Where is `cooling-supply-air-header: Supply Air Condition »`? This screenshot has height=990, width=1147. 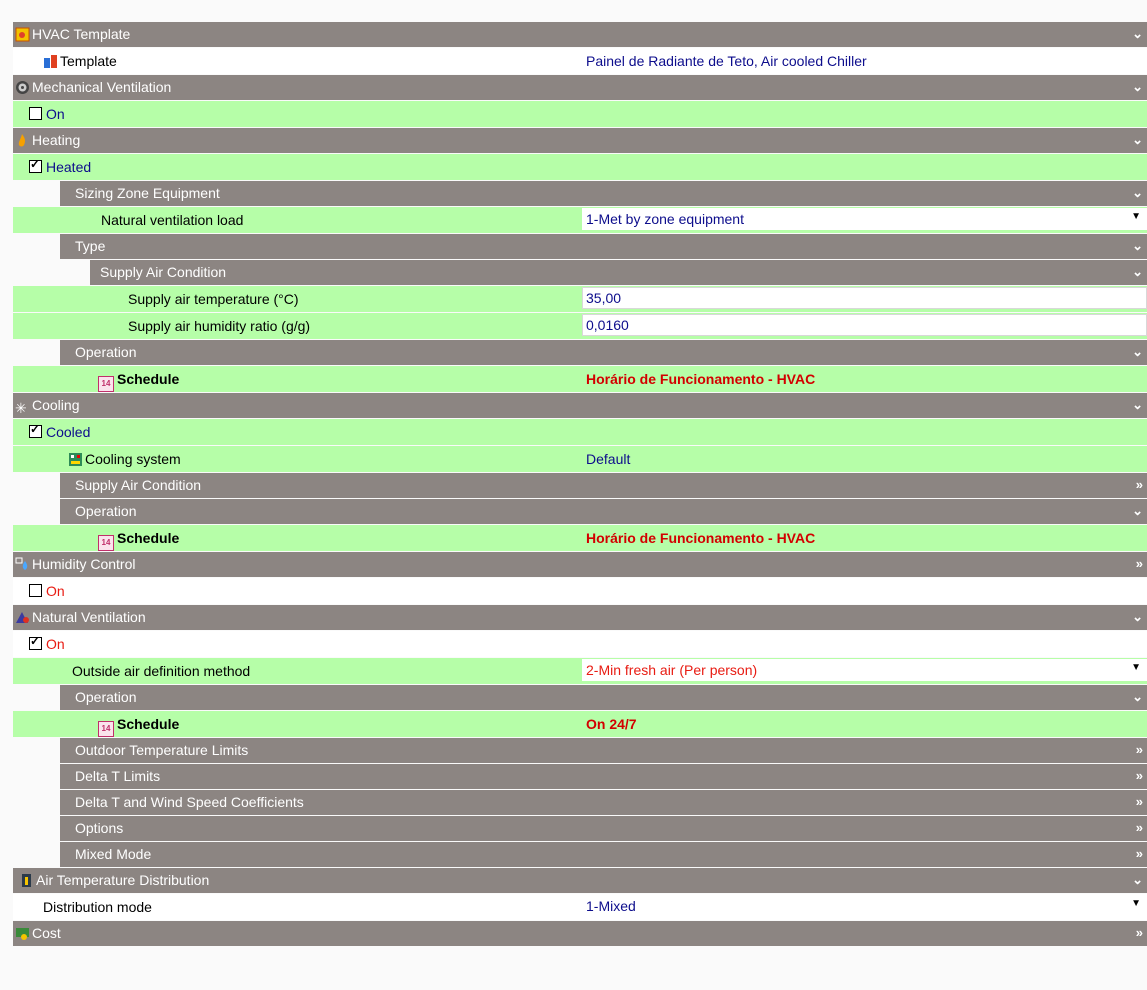 cooling-supply-air-header: Supply Air Condition » is located at coordinates (603, 486).